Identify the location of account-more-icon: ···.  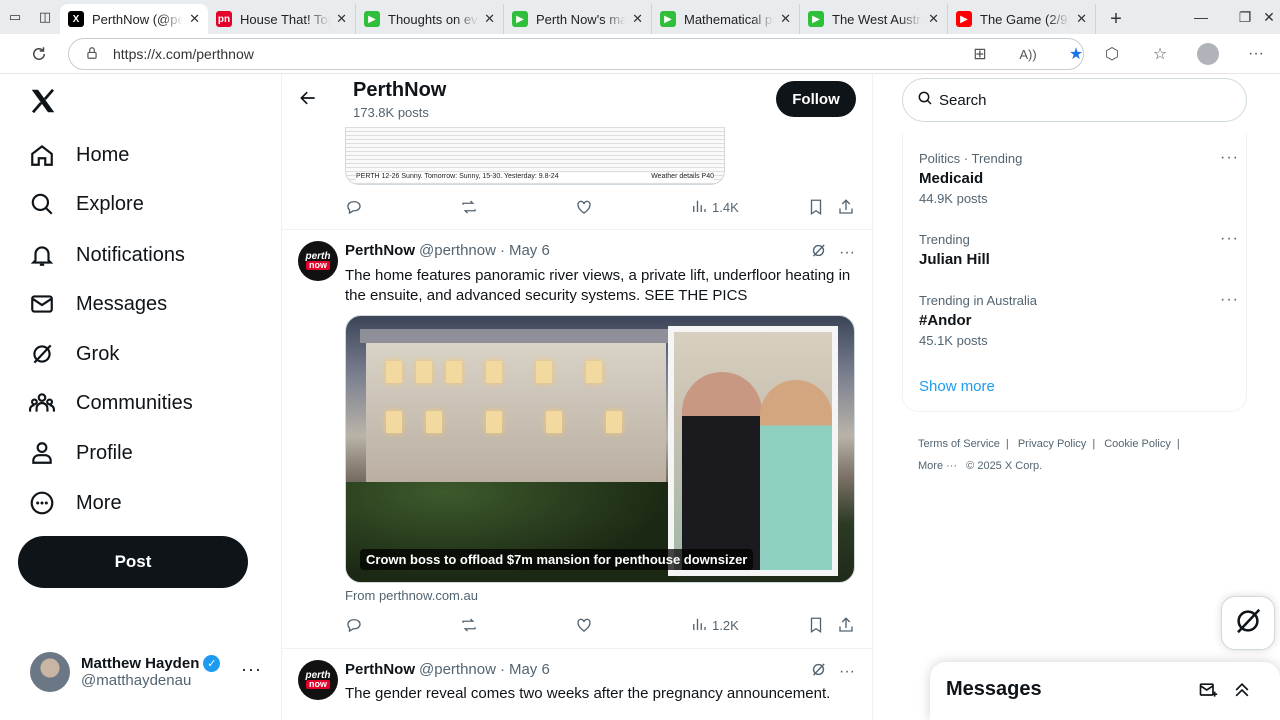
(251, 669).